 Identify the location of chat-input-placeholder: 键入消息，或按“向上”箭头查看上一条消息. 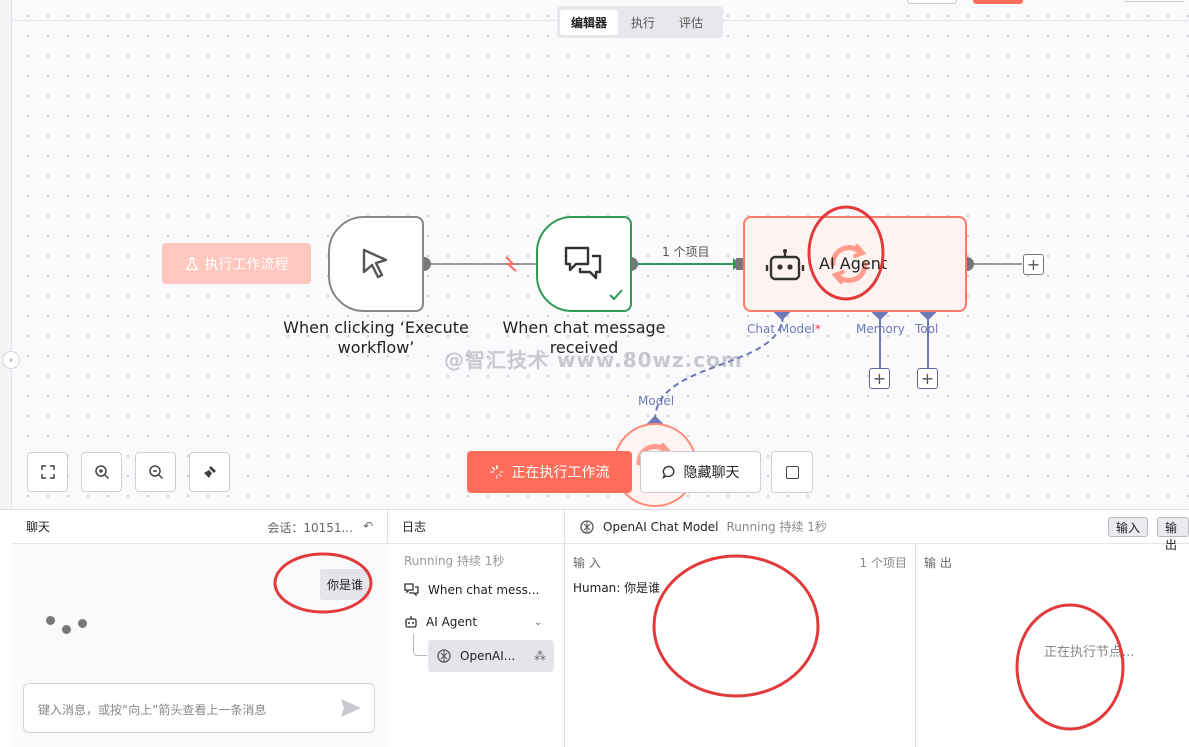
(152, 710).